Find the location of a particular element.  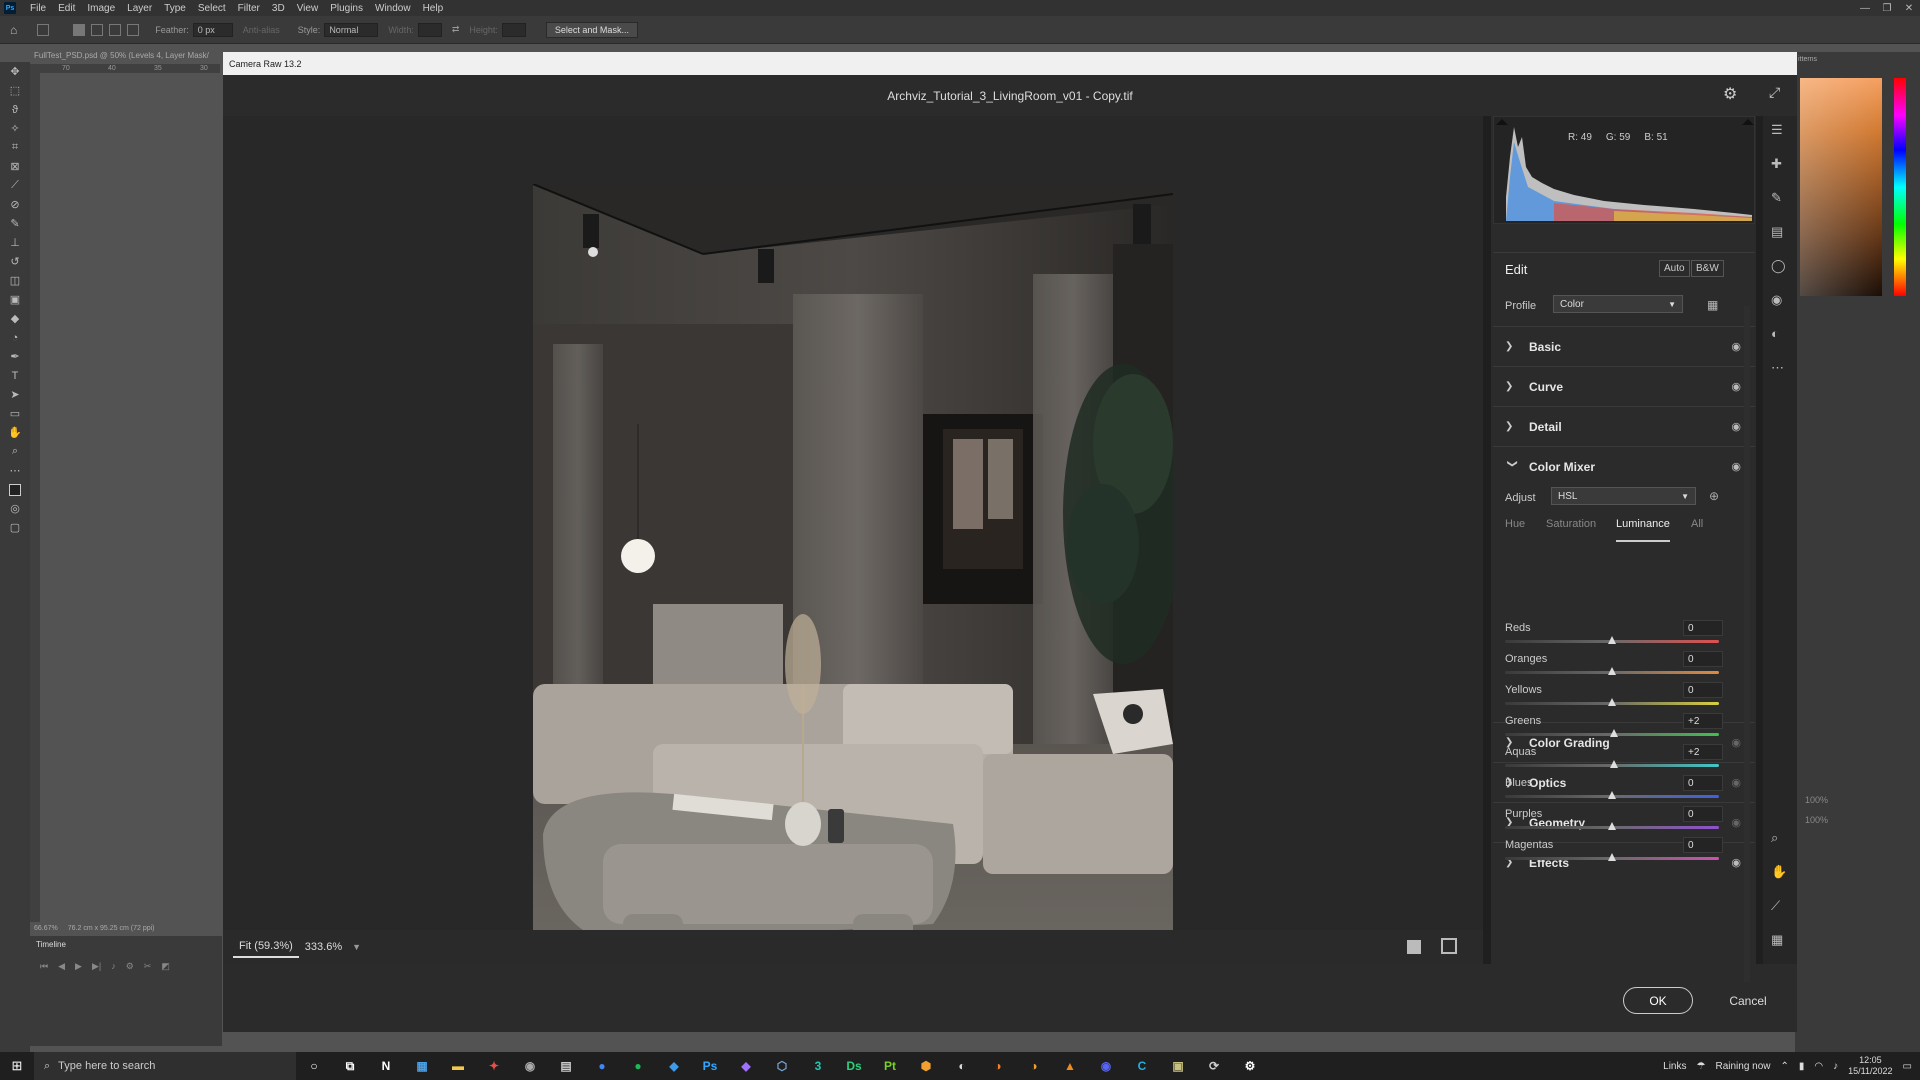

menu-layer: Layer is located at coordinates (139, 8).